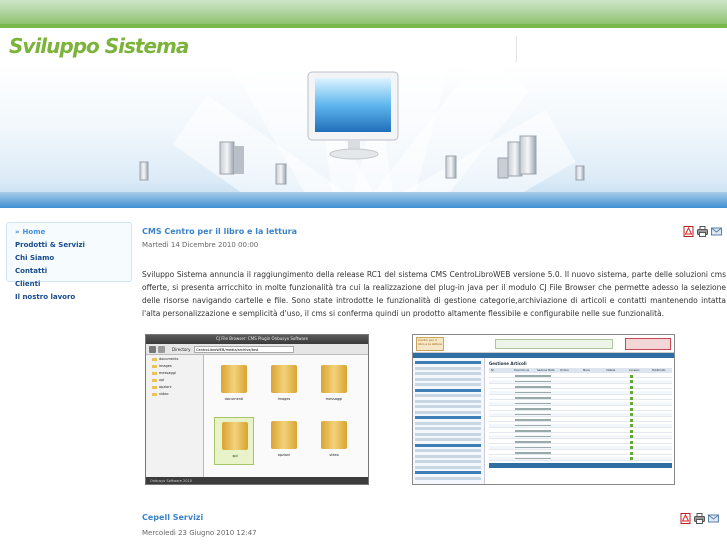  Describe the element at coordinates (611, 370) in the screenshot. I see `column-header: Visibile` at that location.